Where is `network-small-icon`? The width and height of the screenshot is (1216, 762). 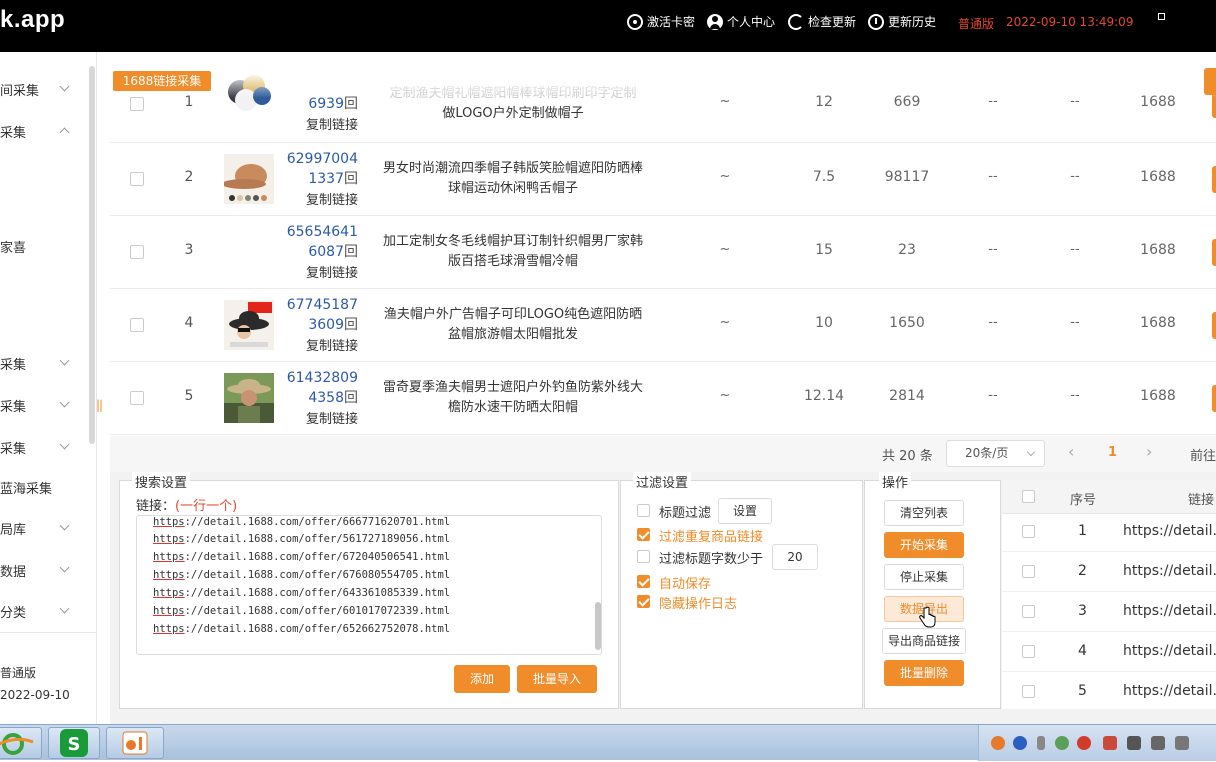
network-small-icon is located at coordinates (1041, 743).